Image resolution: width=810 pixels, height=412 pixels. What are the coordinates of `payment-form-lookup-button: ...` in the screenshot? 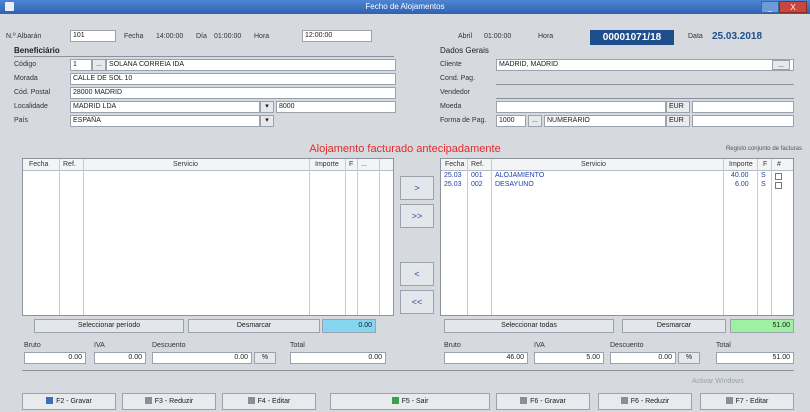 It's located at (535, 121).